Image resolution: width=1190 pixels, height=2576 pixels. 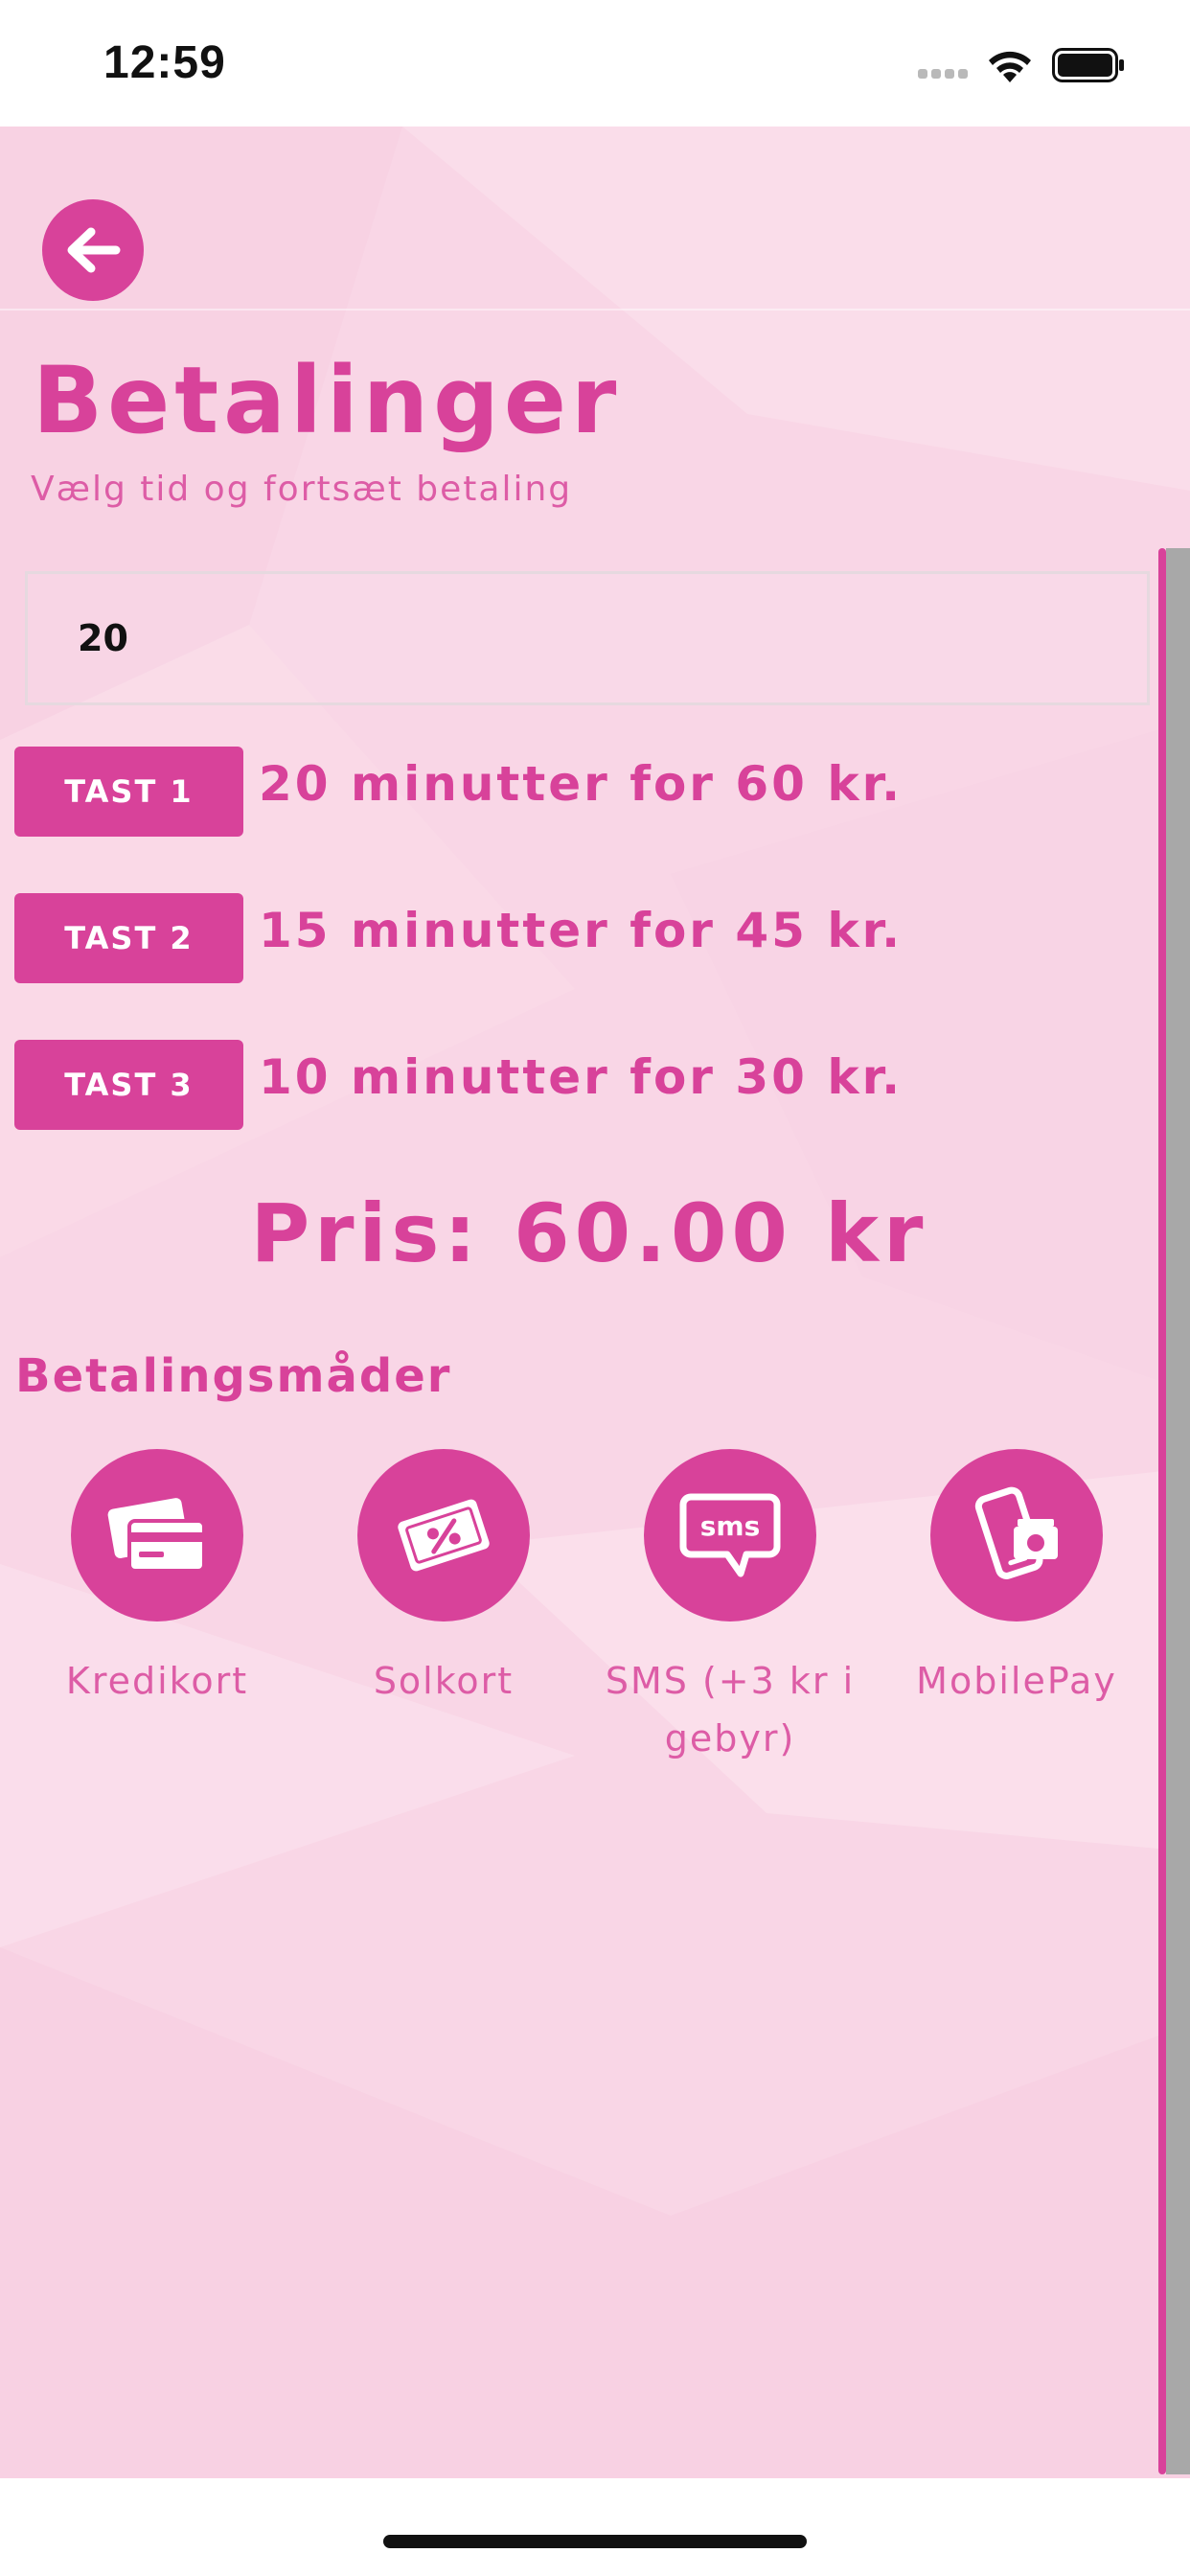 I want to click on option-row: TAST 2 15 minutter for 45 kr., so click(x=585, y=938).